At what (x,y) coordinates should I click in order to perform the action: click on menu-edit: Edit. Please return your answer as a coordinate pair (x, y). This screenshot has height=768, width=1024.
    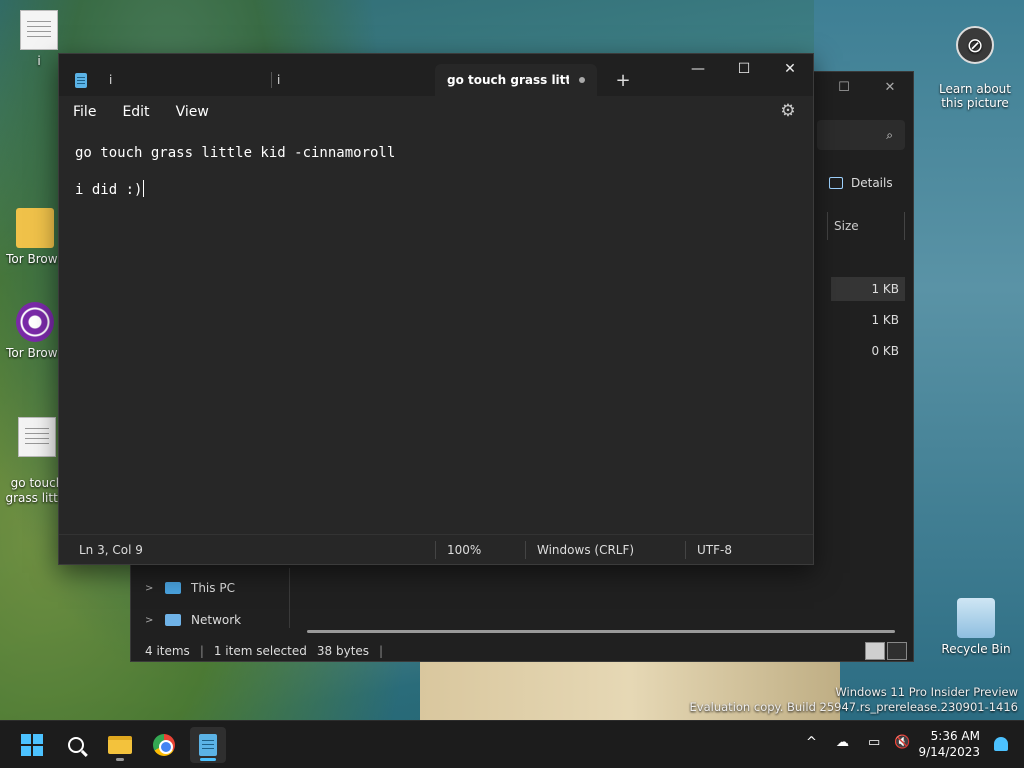
    Looking at the image, I should click on (135, 112).